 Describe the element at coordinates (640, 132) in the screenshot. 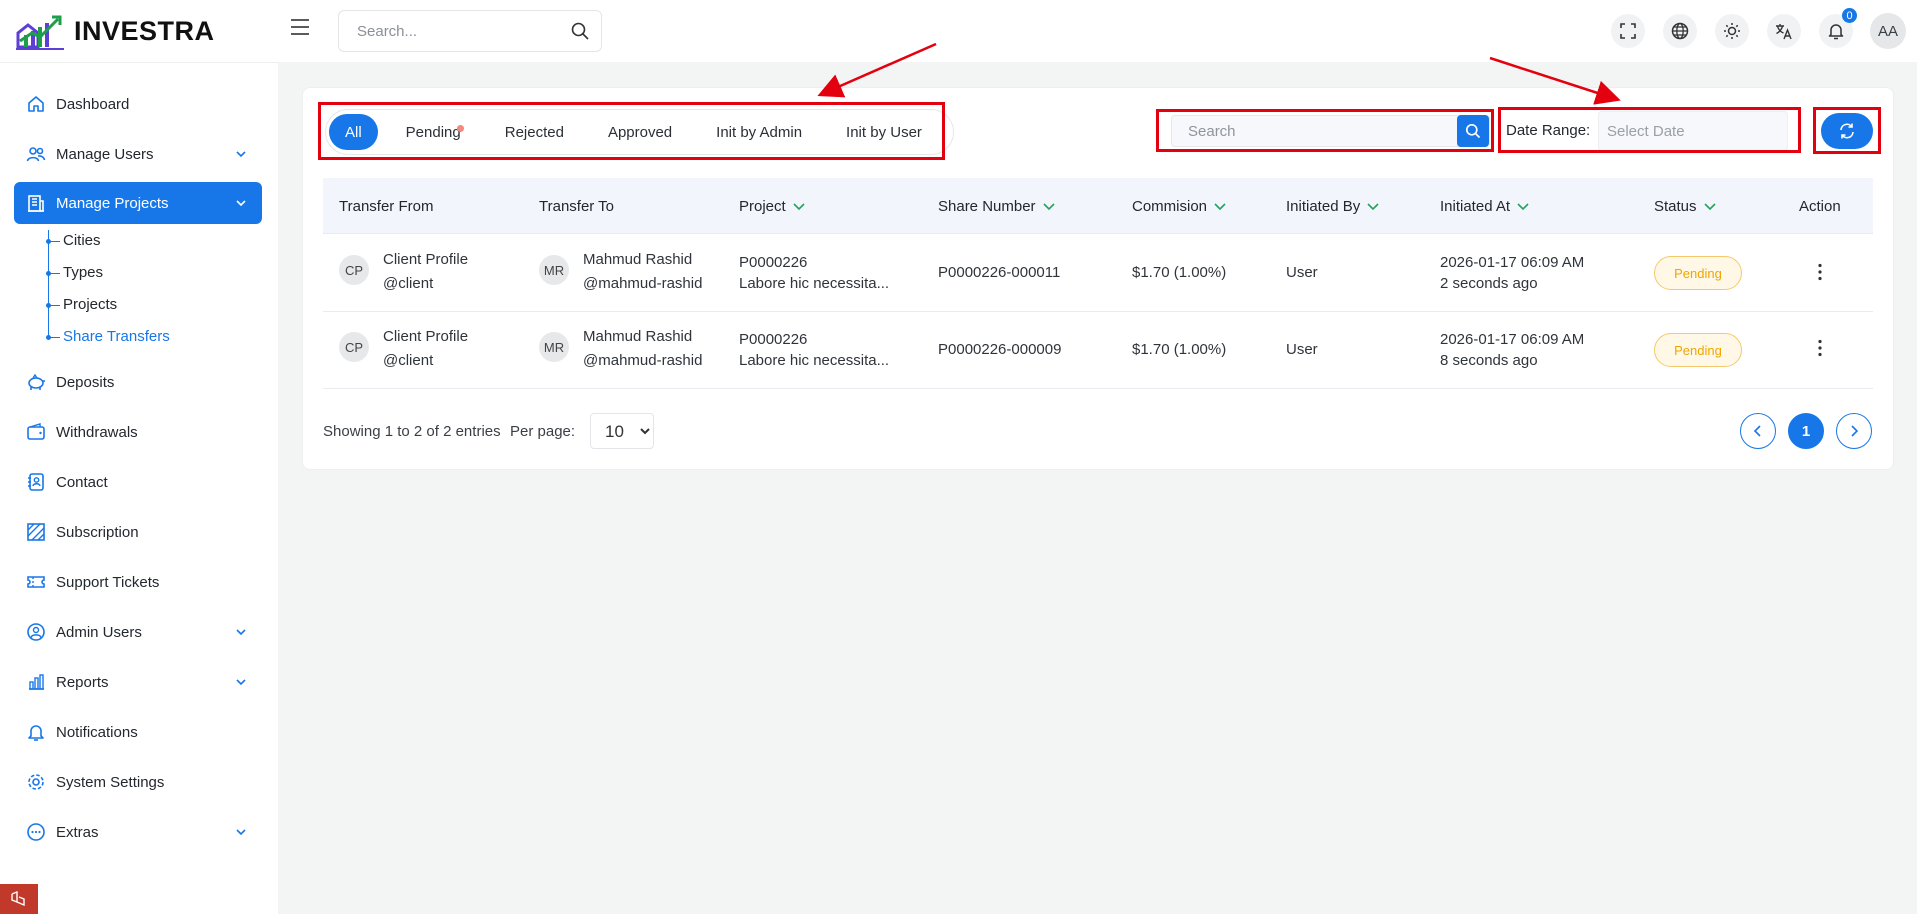

I see `tab-approved: Approved` at that location.